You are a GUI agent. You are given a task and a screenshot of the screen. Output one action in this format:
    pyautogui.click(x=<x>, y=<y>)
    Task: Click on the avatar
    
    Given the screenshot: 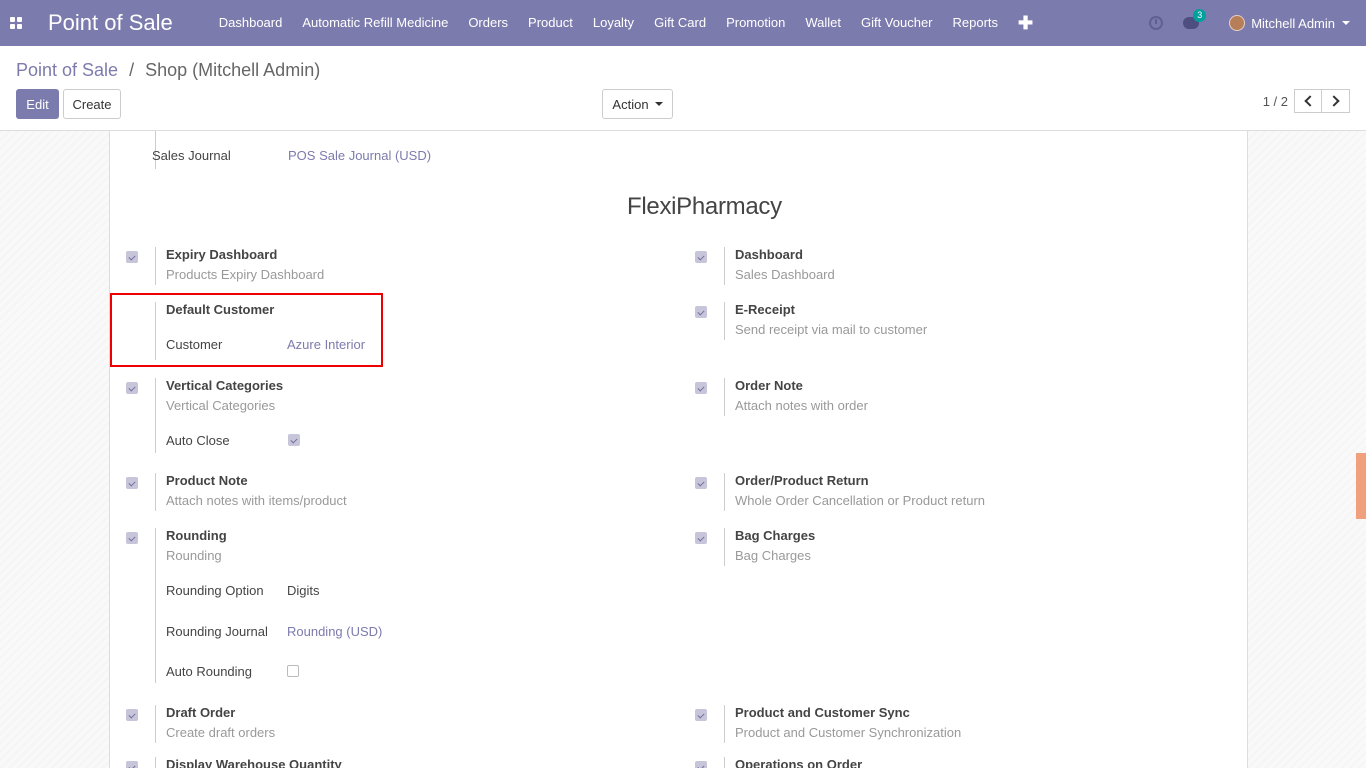 What is the action you would take?
    pyautogui.click(x=1237, y=23)
    